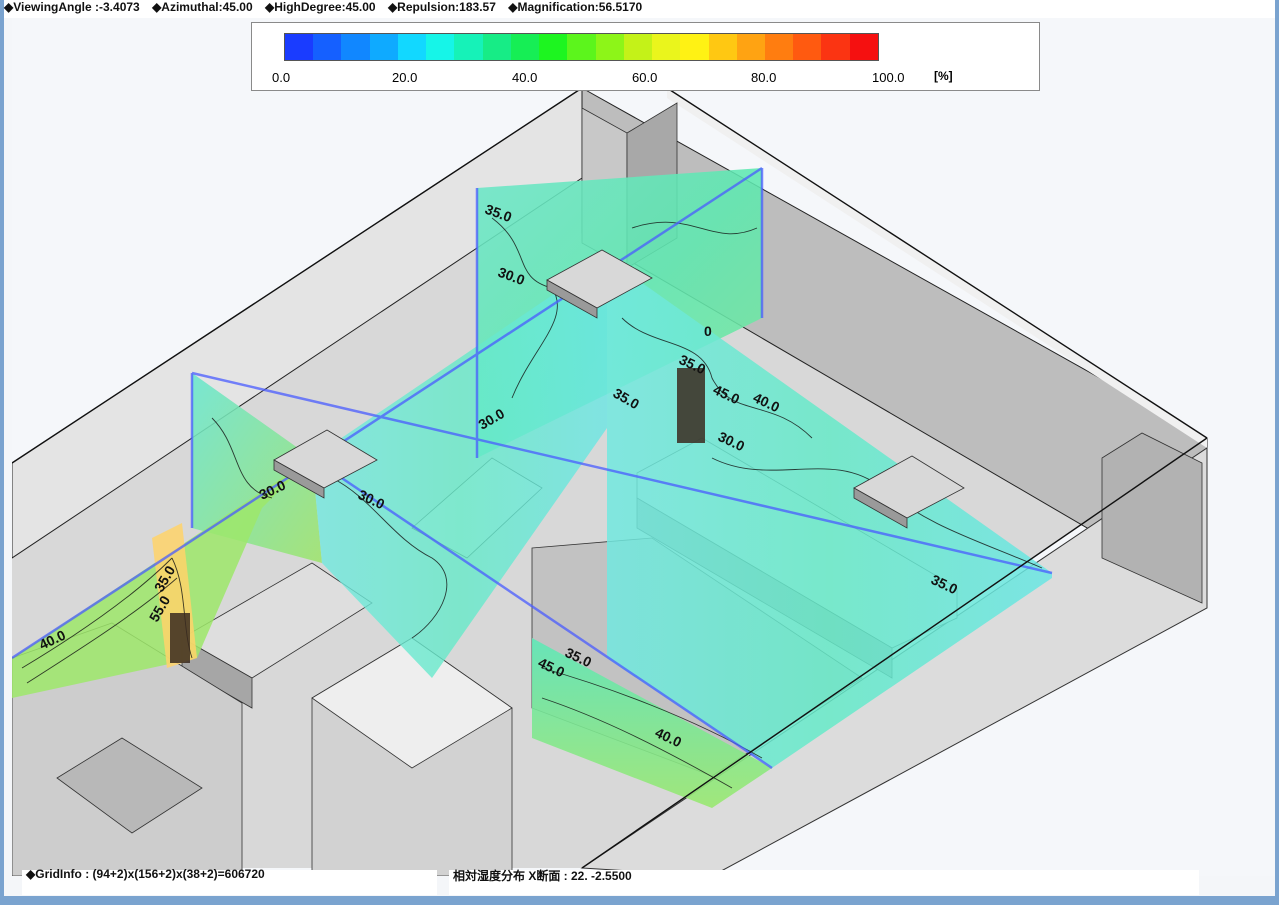 The image size is (1279, 905). I want to click on scale-tick-label: 40.0, so click(525, 77).